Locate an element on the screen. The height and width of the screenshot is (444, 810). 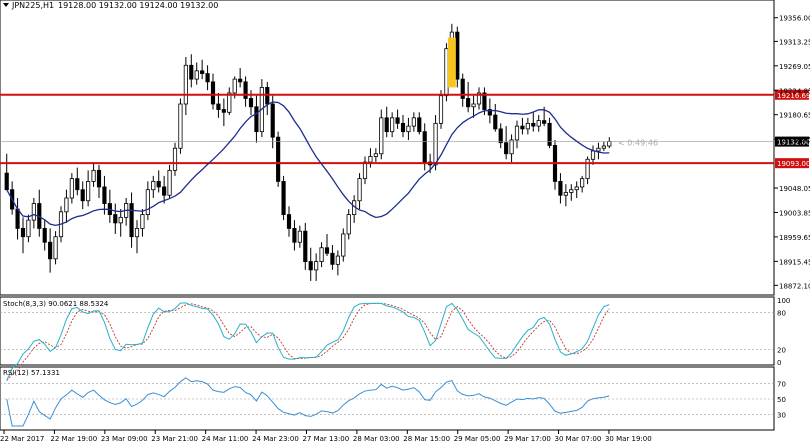
rsi-label: RSI(12) 57.1331 is located at coordinates (31, 373).